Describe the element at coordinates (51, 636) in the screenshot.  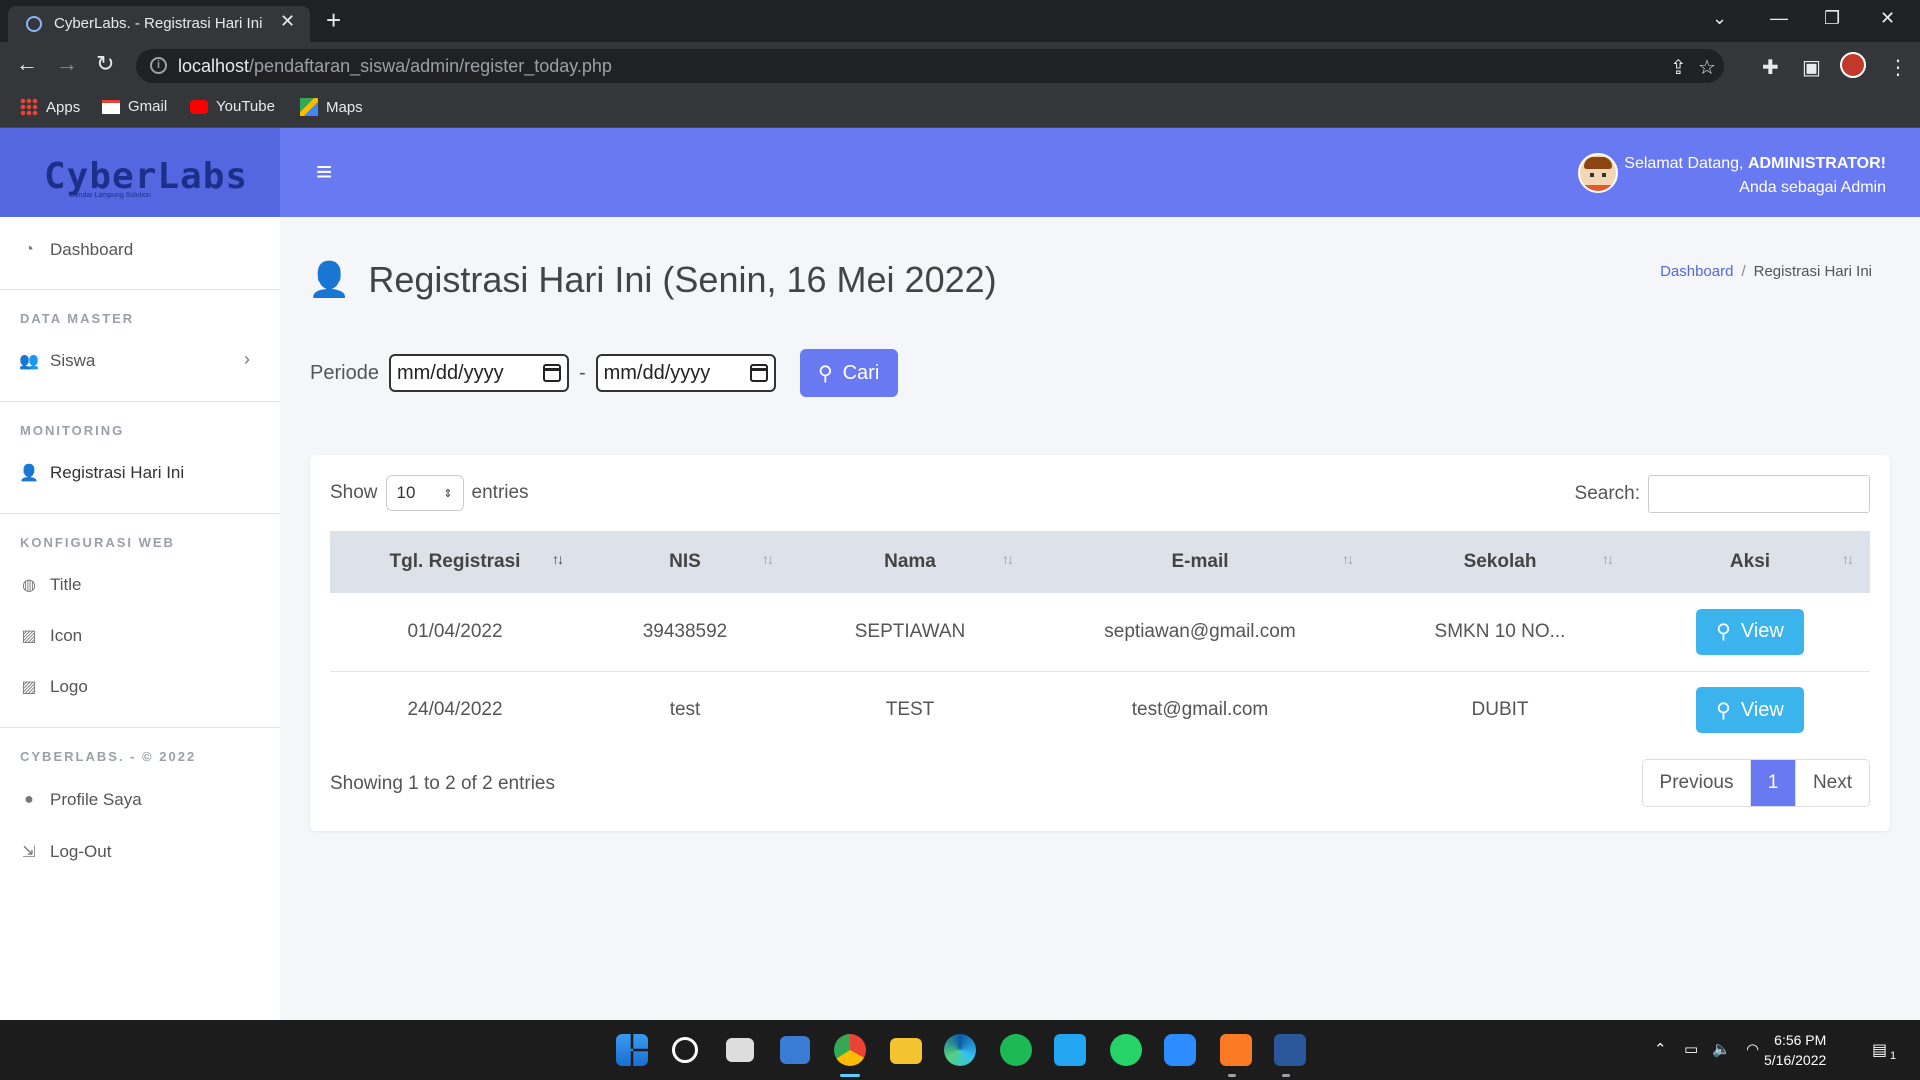
I see `sidebar-item-icon: ▨ Icon` at that location.